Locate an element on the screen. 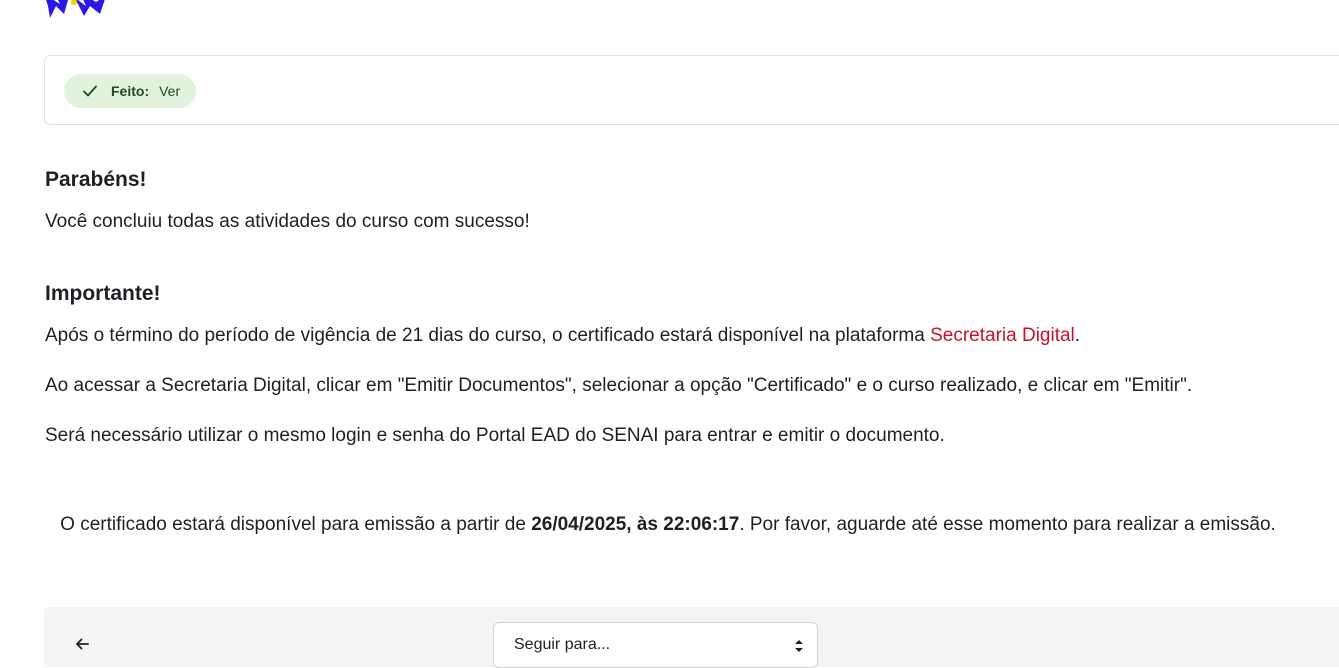  availability-datetime: 26/04/2025, às 22:06:17 is located at coordinates (635, 524).